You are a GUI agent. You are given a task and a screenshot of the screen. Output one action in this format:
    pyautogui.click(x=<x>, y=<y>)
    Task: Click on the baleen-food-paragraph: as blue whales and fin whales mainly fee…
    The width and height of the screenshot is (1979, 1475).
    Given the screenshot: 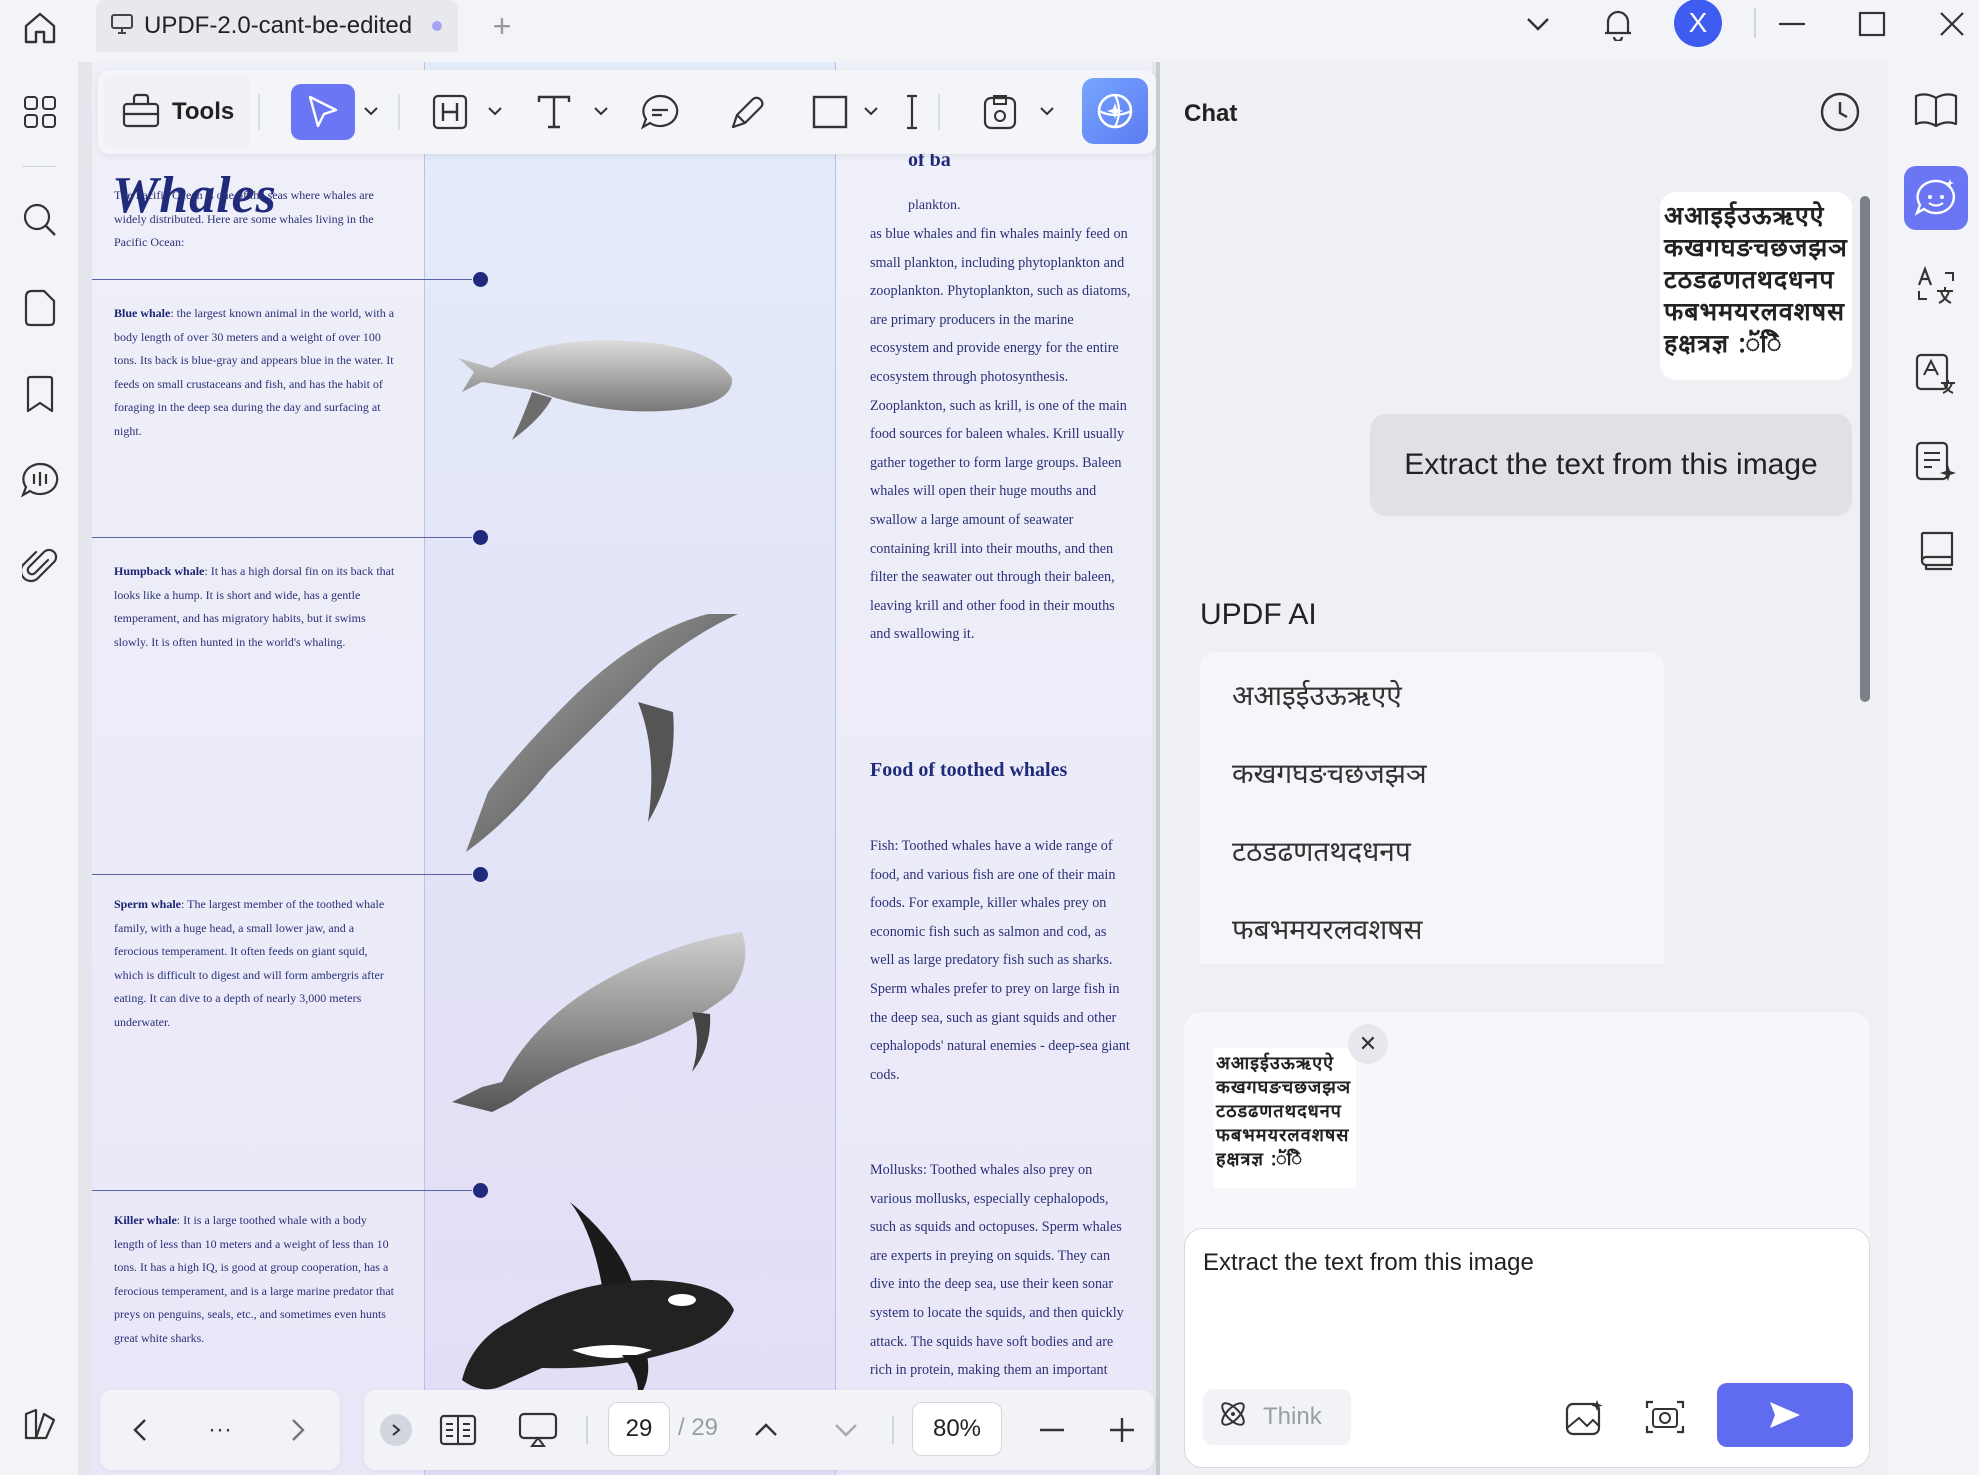 What is the action you would take?
    pyautogui.click(x=1000, y=434)
    